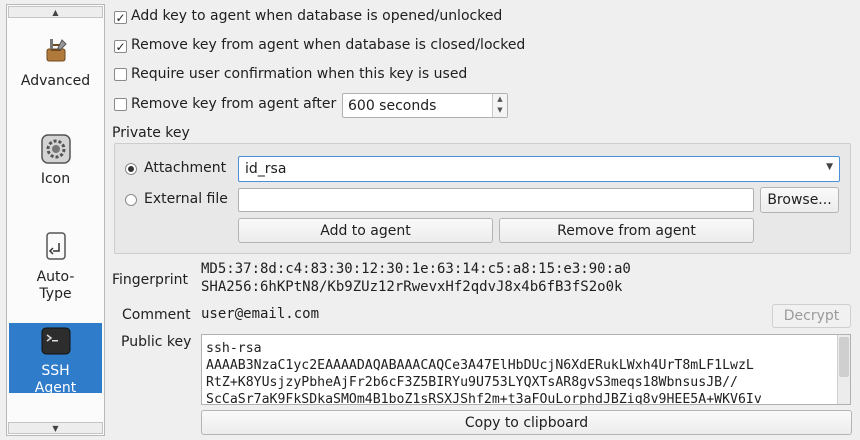  Describe the element at coordinates (392, 106) in the screenshot. I see `remove-after-value: 600 seconds` at that location.